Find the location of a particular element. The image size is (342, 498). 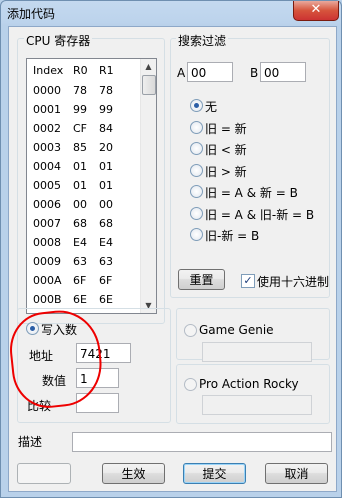

register-row: 0008 E4 E4 is located at coordinates (82, 242).